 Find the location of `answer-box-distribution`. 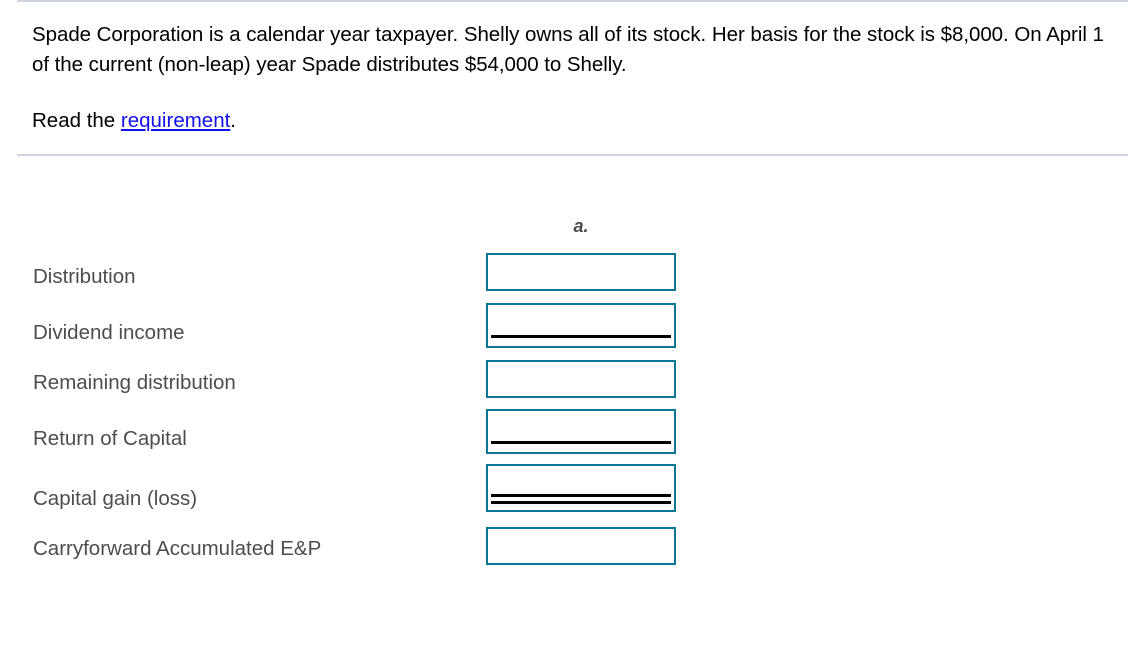

answer-box-distribution is located at coordinates (581, 272).